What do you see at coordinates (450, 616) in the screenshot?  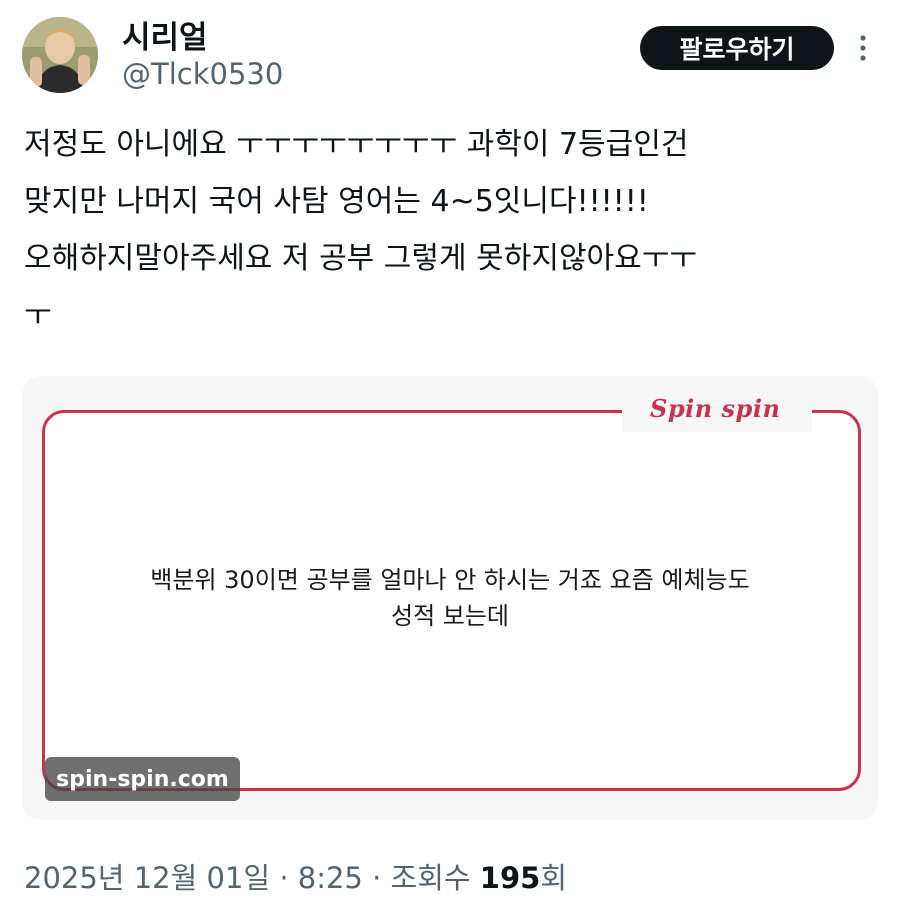 I see `card-message-line: 성적 보는데` at bounding box center [450, 616].